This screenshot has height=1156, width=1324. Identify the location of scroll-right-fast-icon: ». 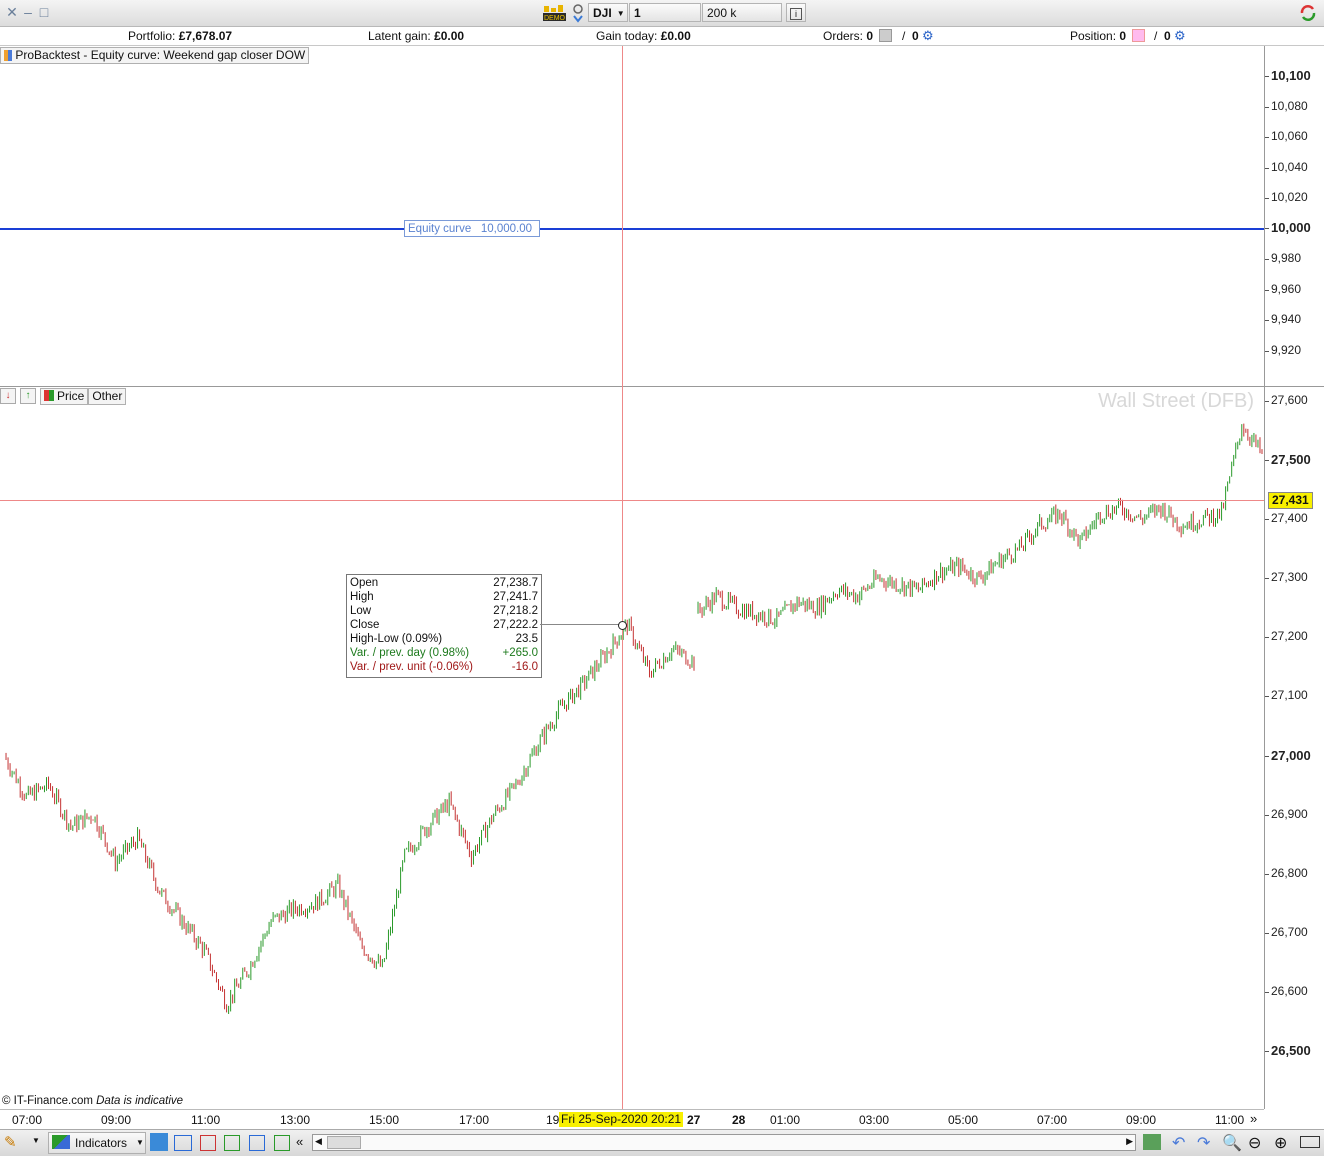
(1253, 1118).